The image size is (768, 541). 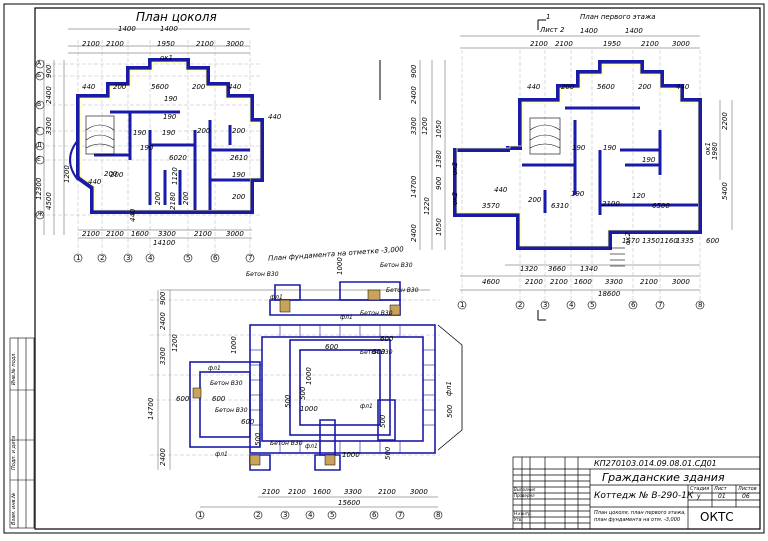 What do you see at coordinates (164, 243) in the screenshot?
I see `basement-bottom-total: 14100` at bounding box center [164, 243].